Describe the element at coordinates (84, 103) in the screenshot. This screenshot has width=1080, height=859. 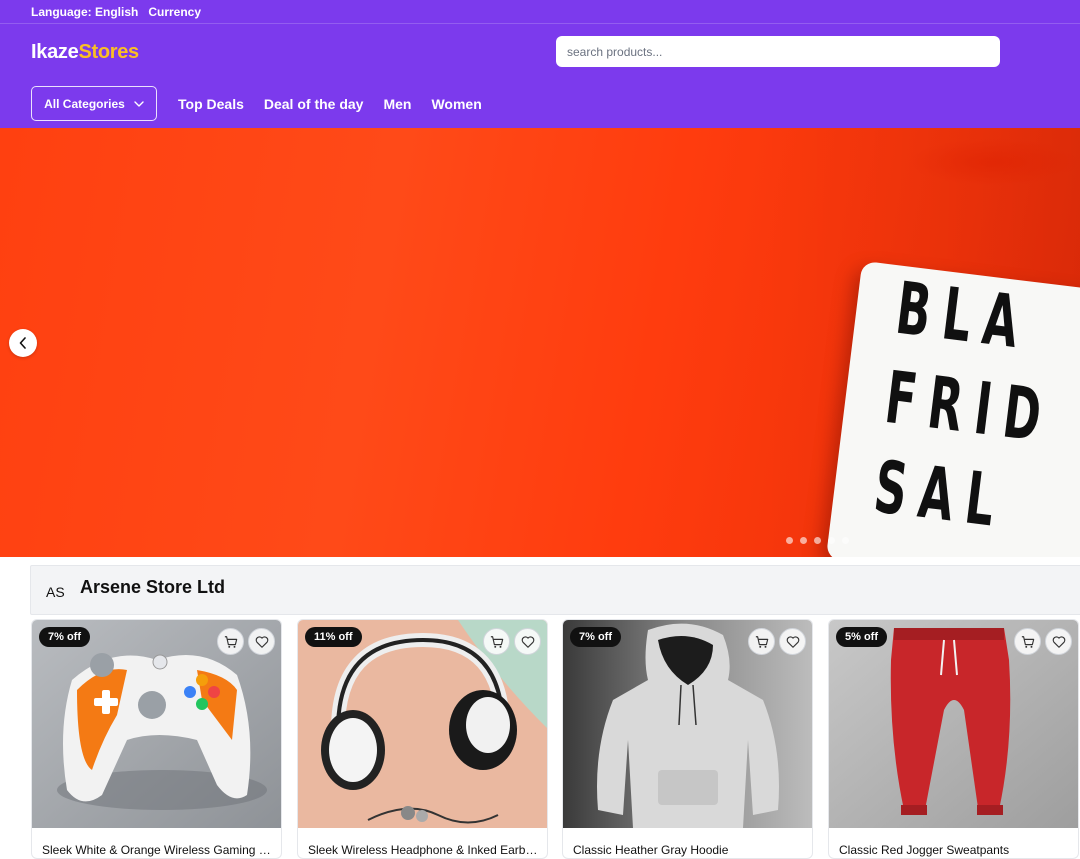
I see `all-categories-label: All Categories` at that location.